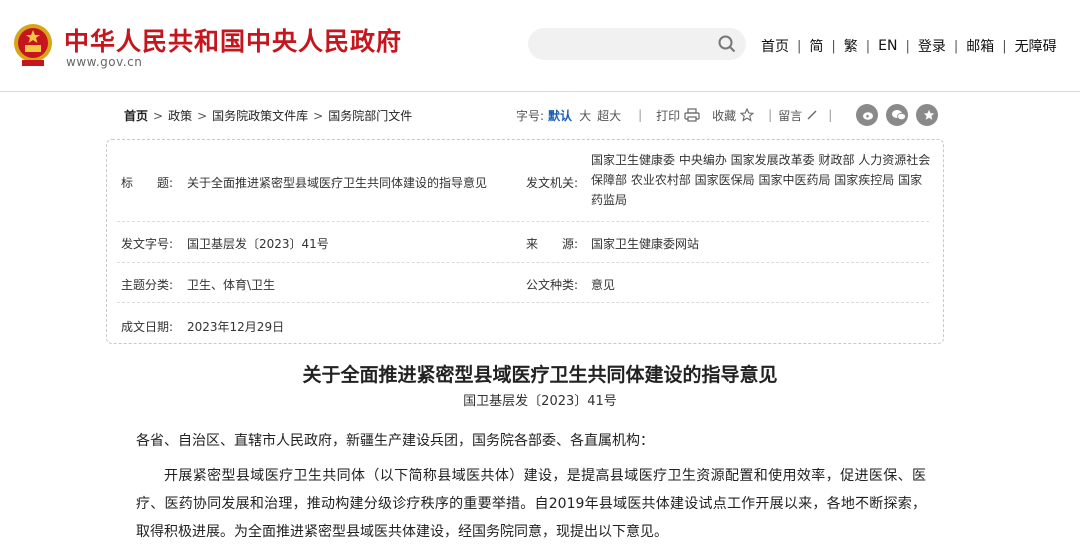 Image resolution: width=1080 pixels, height=549 pixels. Describe the element at coordinates (816, 46) in the screenshot. I see `nav-simplified: 简` at that location.